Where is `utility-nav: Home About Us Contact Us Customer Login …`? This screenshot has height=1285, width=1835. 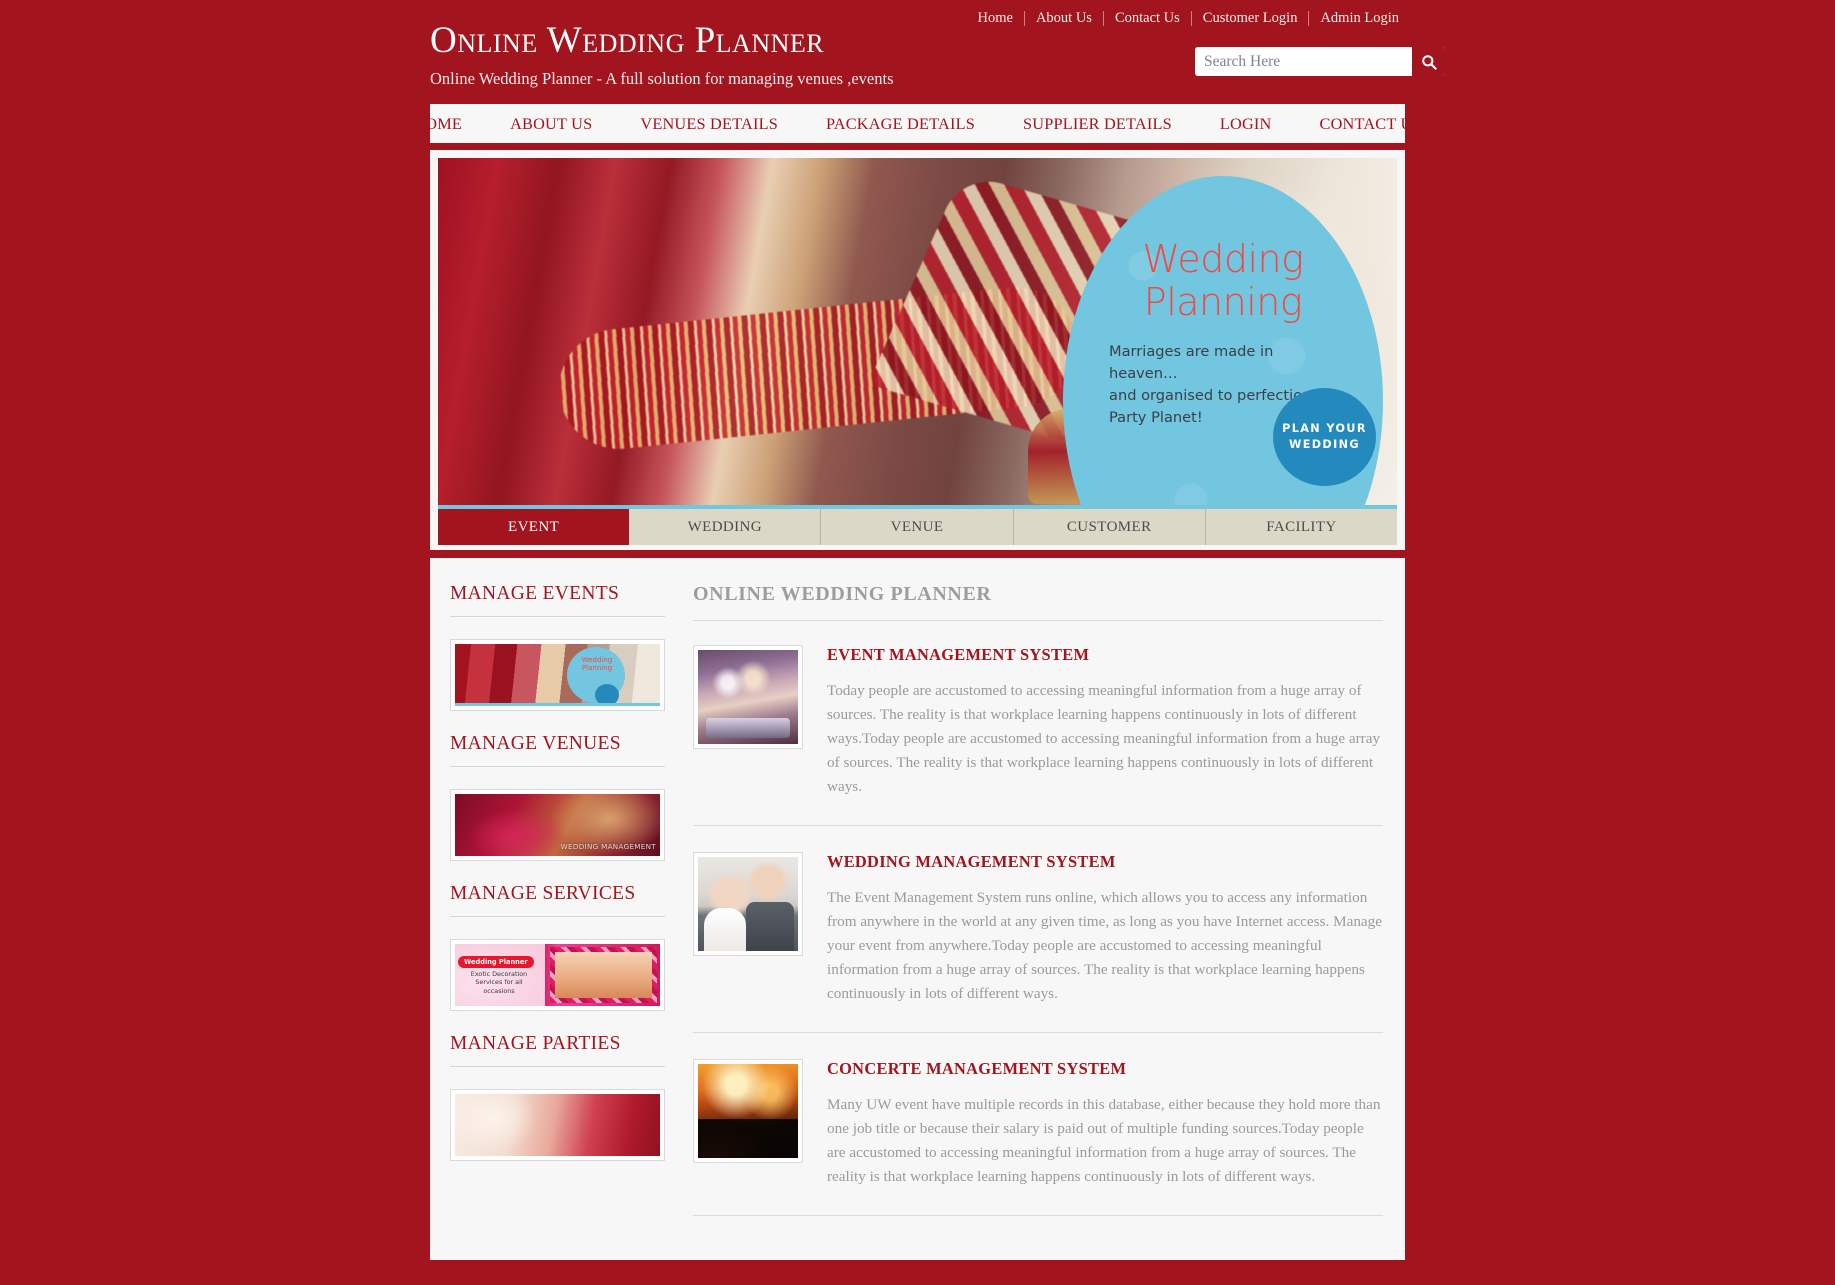 utility-nav: Home About Us Contact Us Customer Login … is located at coordinates (1188, 18).